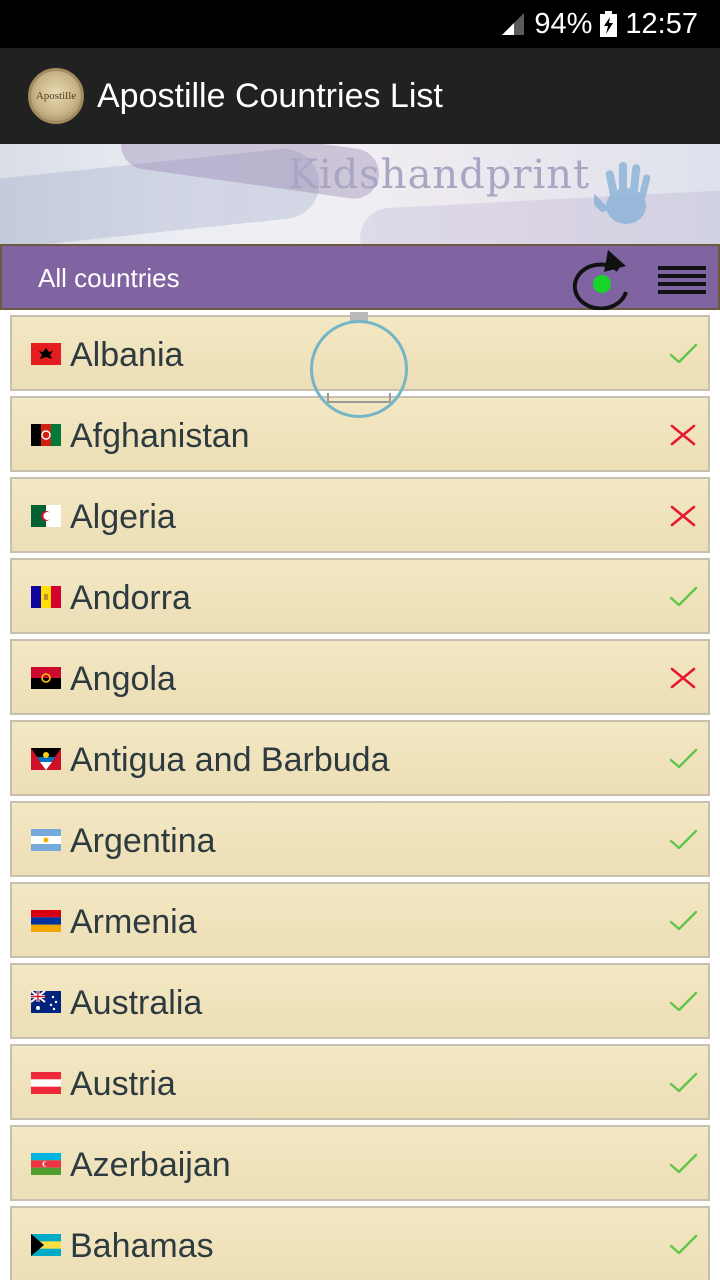 Image resolution: width=720 pixels, height=1280 pixels. What do you see at coordinates (142, 1246) in the screenshot?
I see `country-name: Bahamas` at bounding box center [142, 1246].